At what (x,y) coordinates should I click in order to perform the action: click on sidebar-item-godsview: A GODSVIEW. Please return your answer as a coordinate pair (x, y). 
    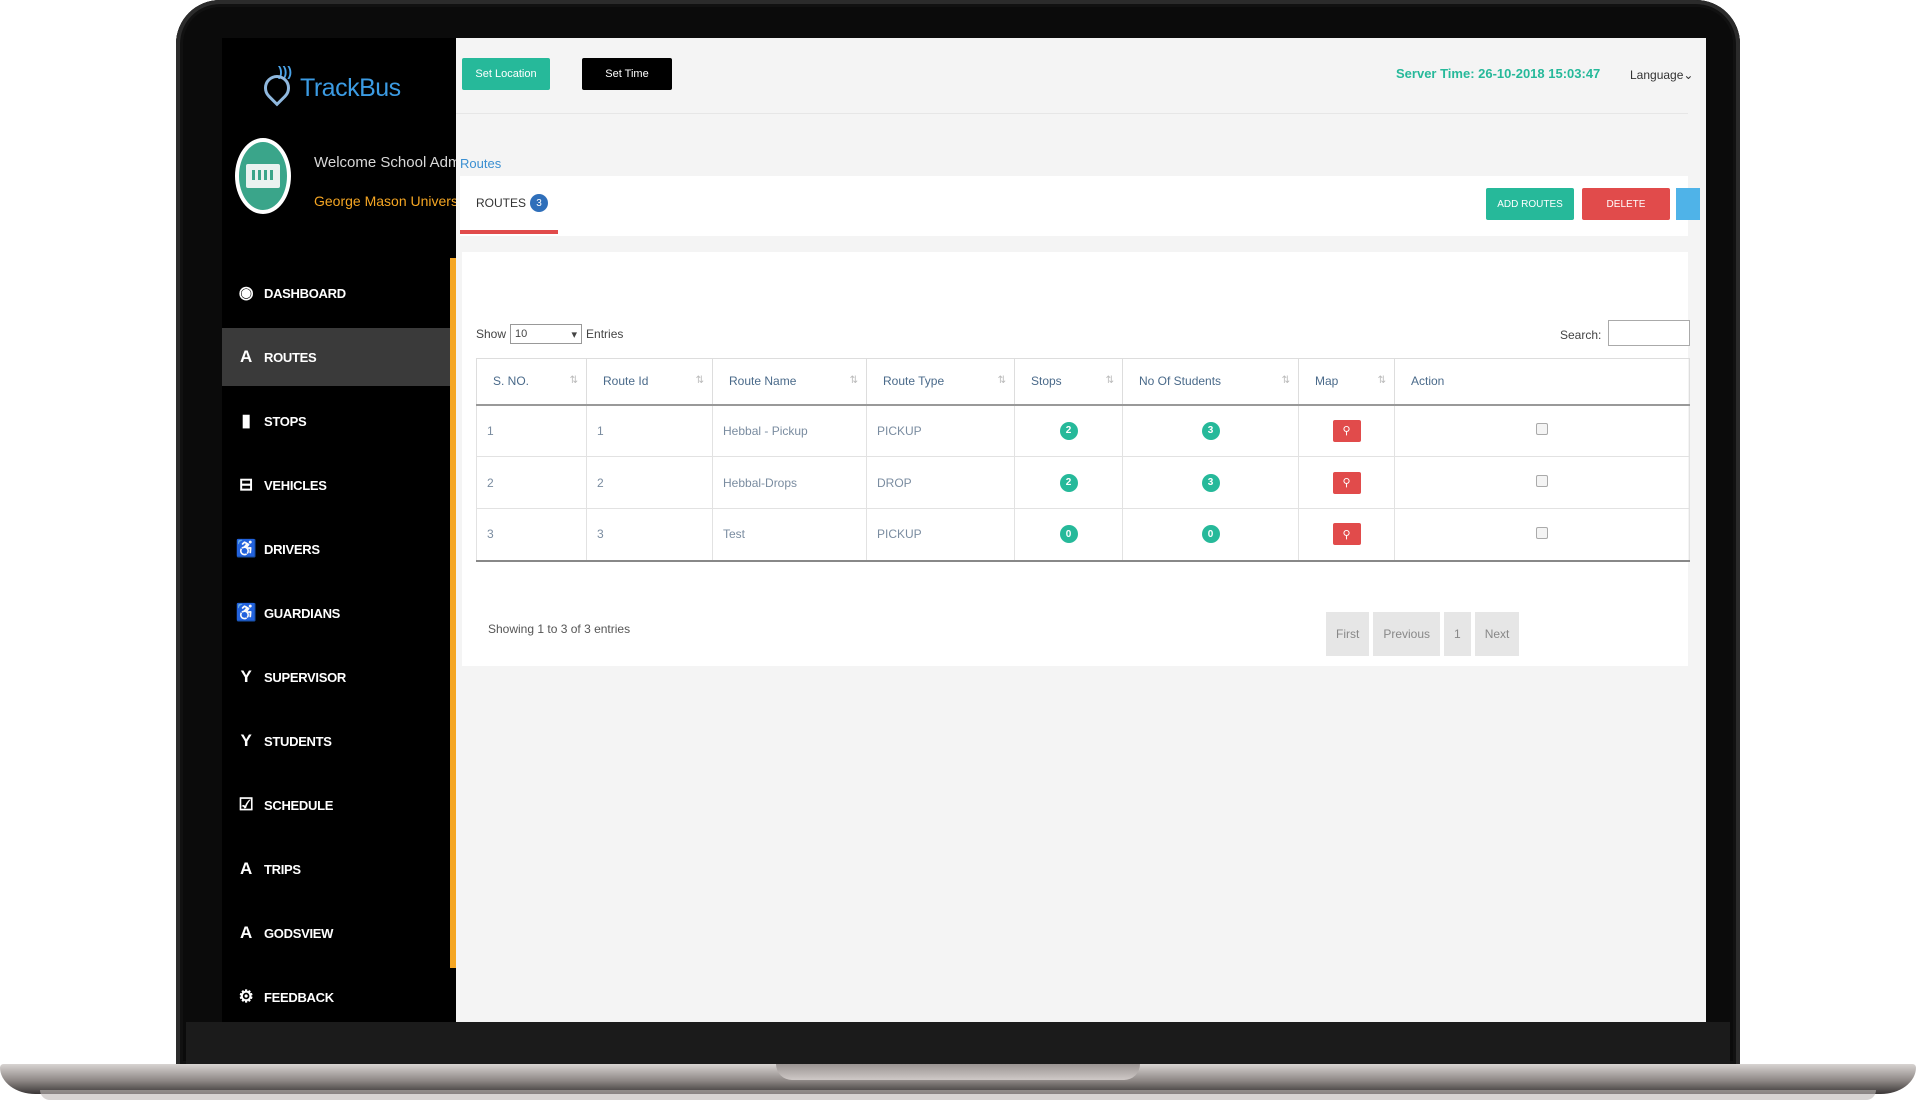
    Looking at the image, I should click on (336, 933).